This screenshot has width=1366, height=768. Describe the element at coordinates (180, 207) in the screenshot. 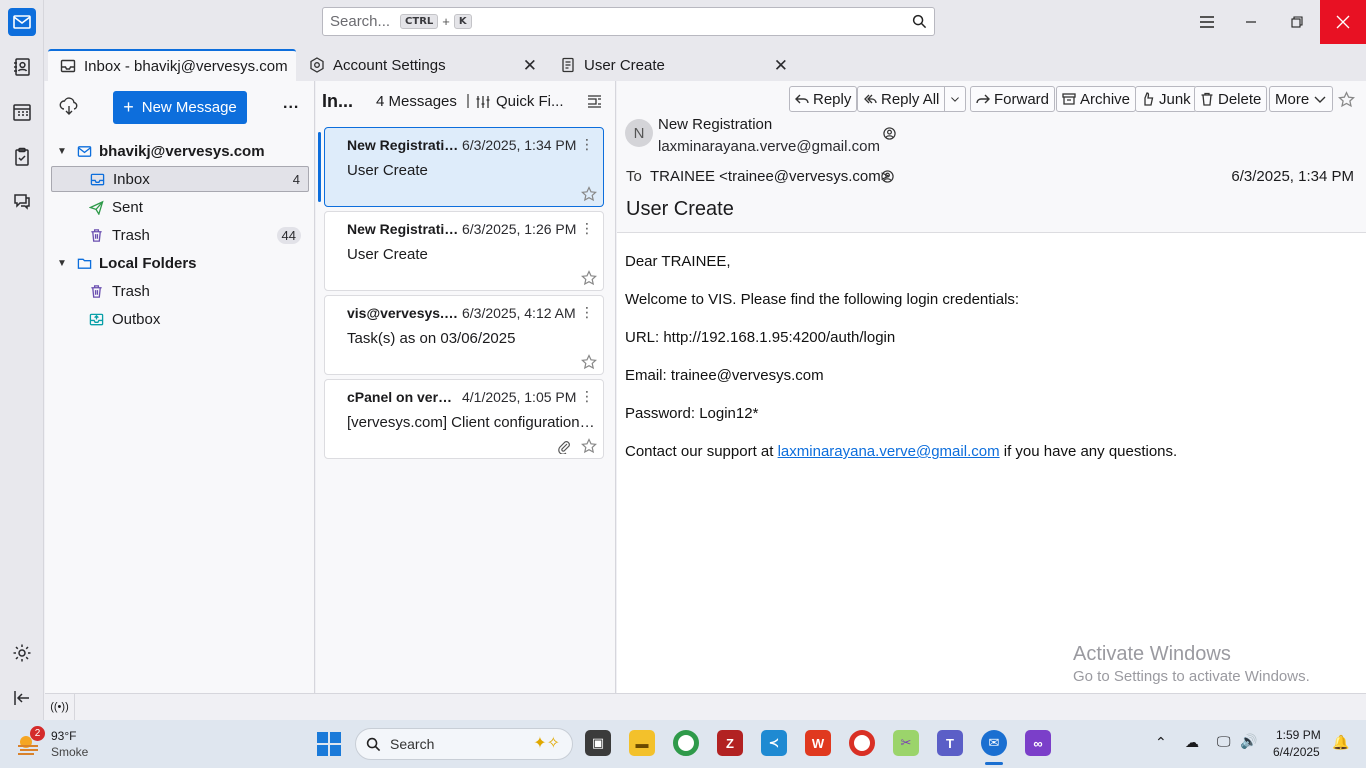

I see `folder-sent: Sent` at that location.